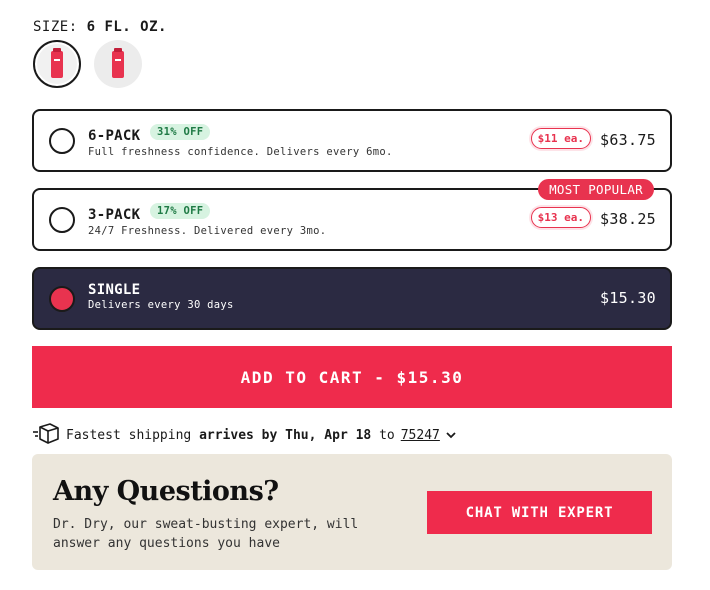 The width and height of the screenshot is (710, 590). Describe the element at coordinates (628, 219) in the screenshot. I see `option-price: $38.25` at that location.